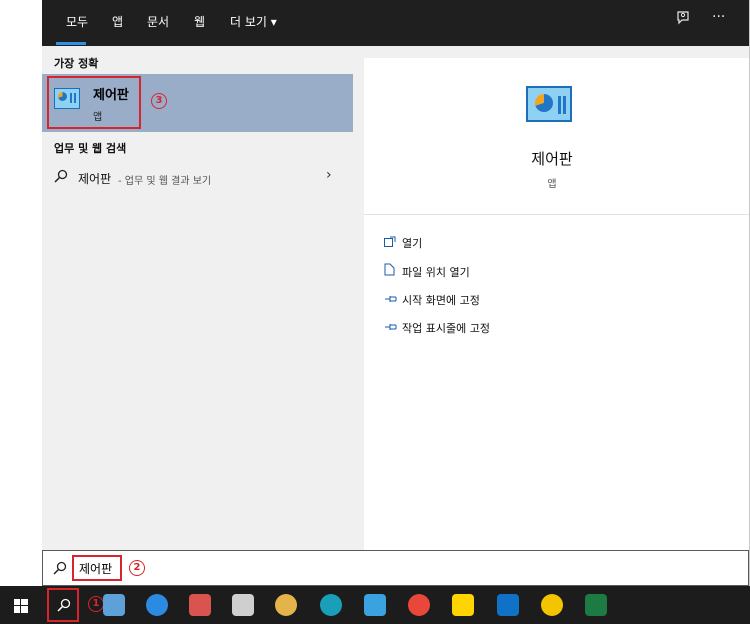  I want to click on kakaotalk-icon, so click(463, 605).